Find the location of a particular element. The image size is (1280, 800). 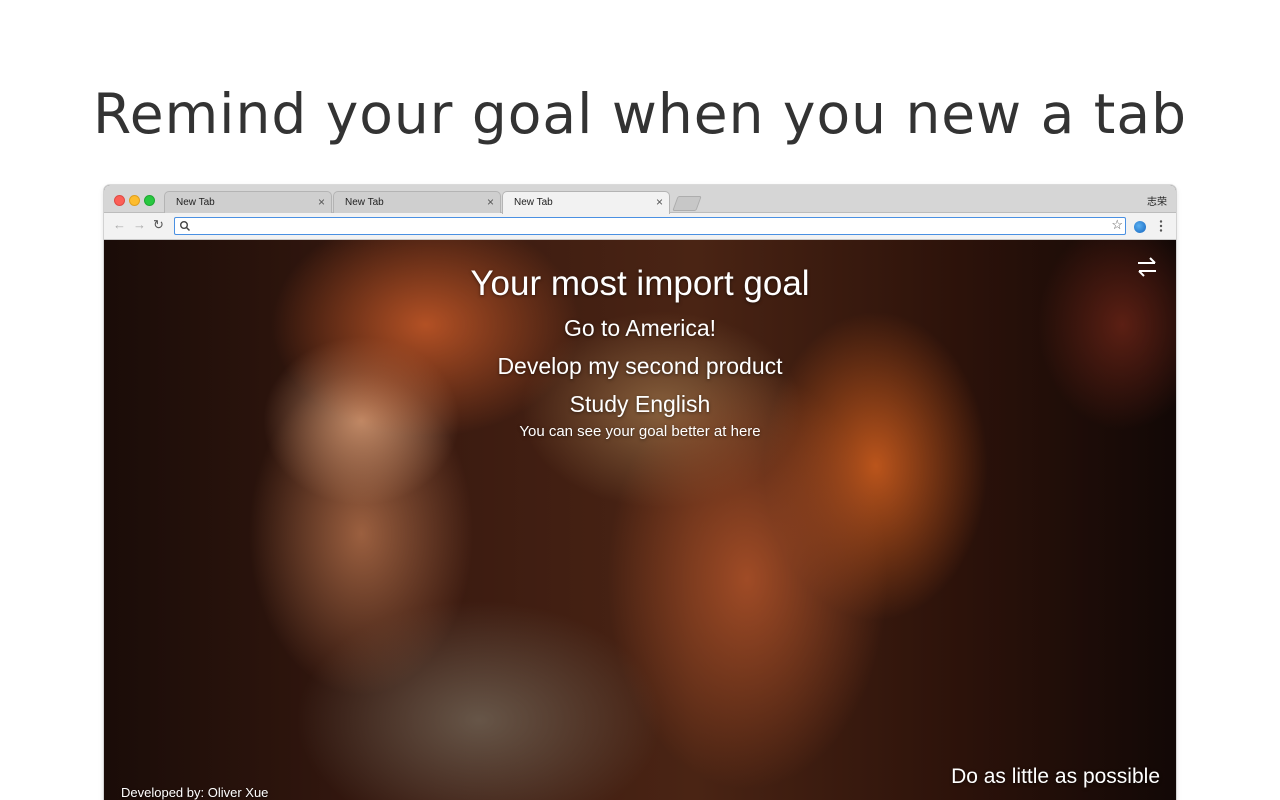

search-icon is located at coordinates (185, 226).